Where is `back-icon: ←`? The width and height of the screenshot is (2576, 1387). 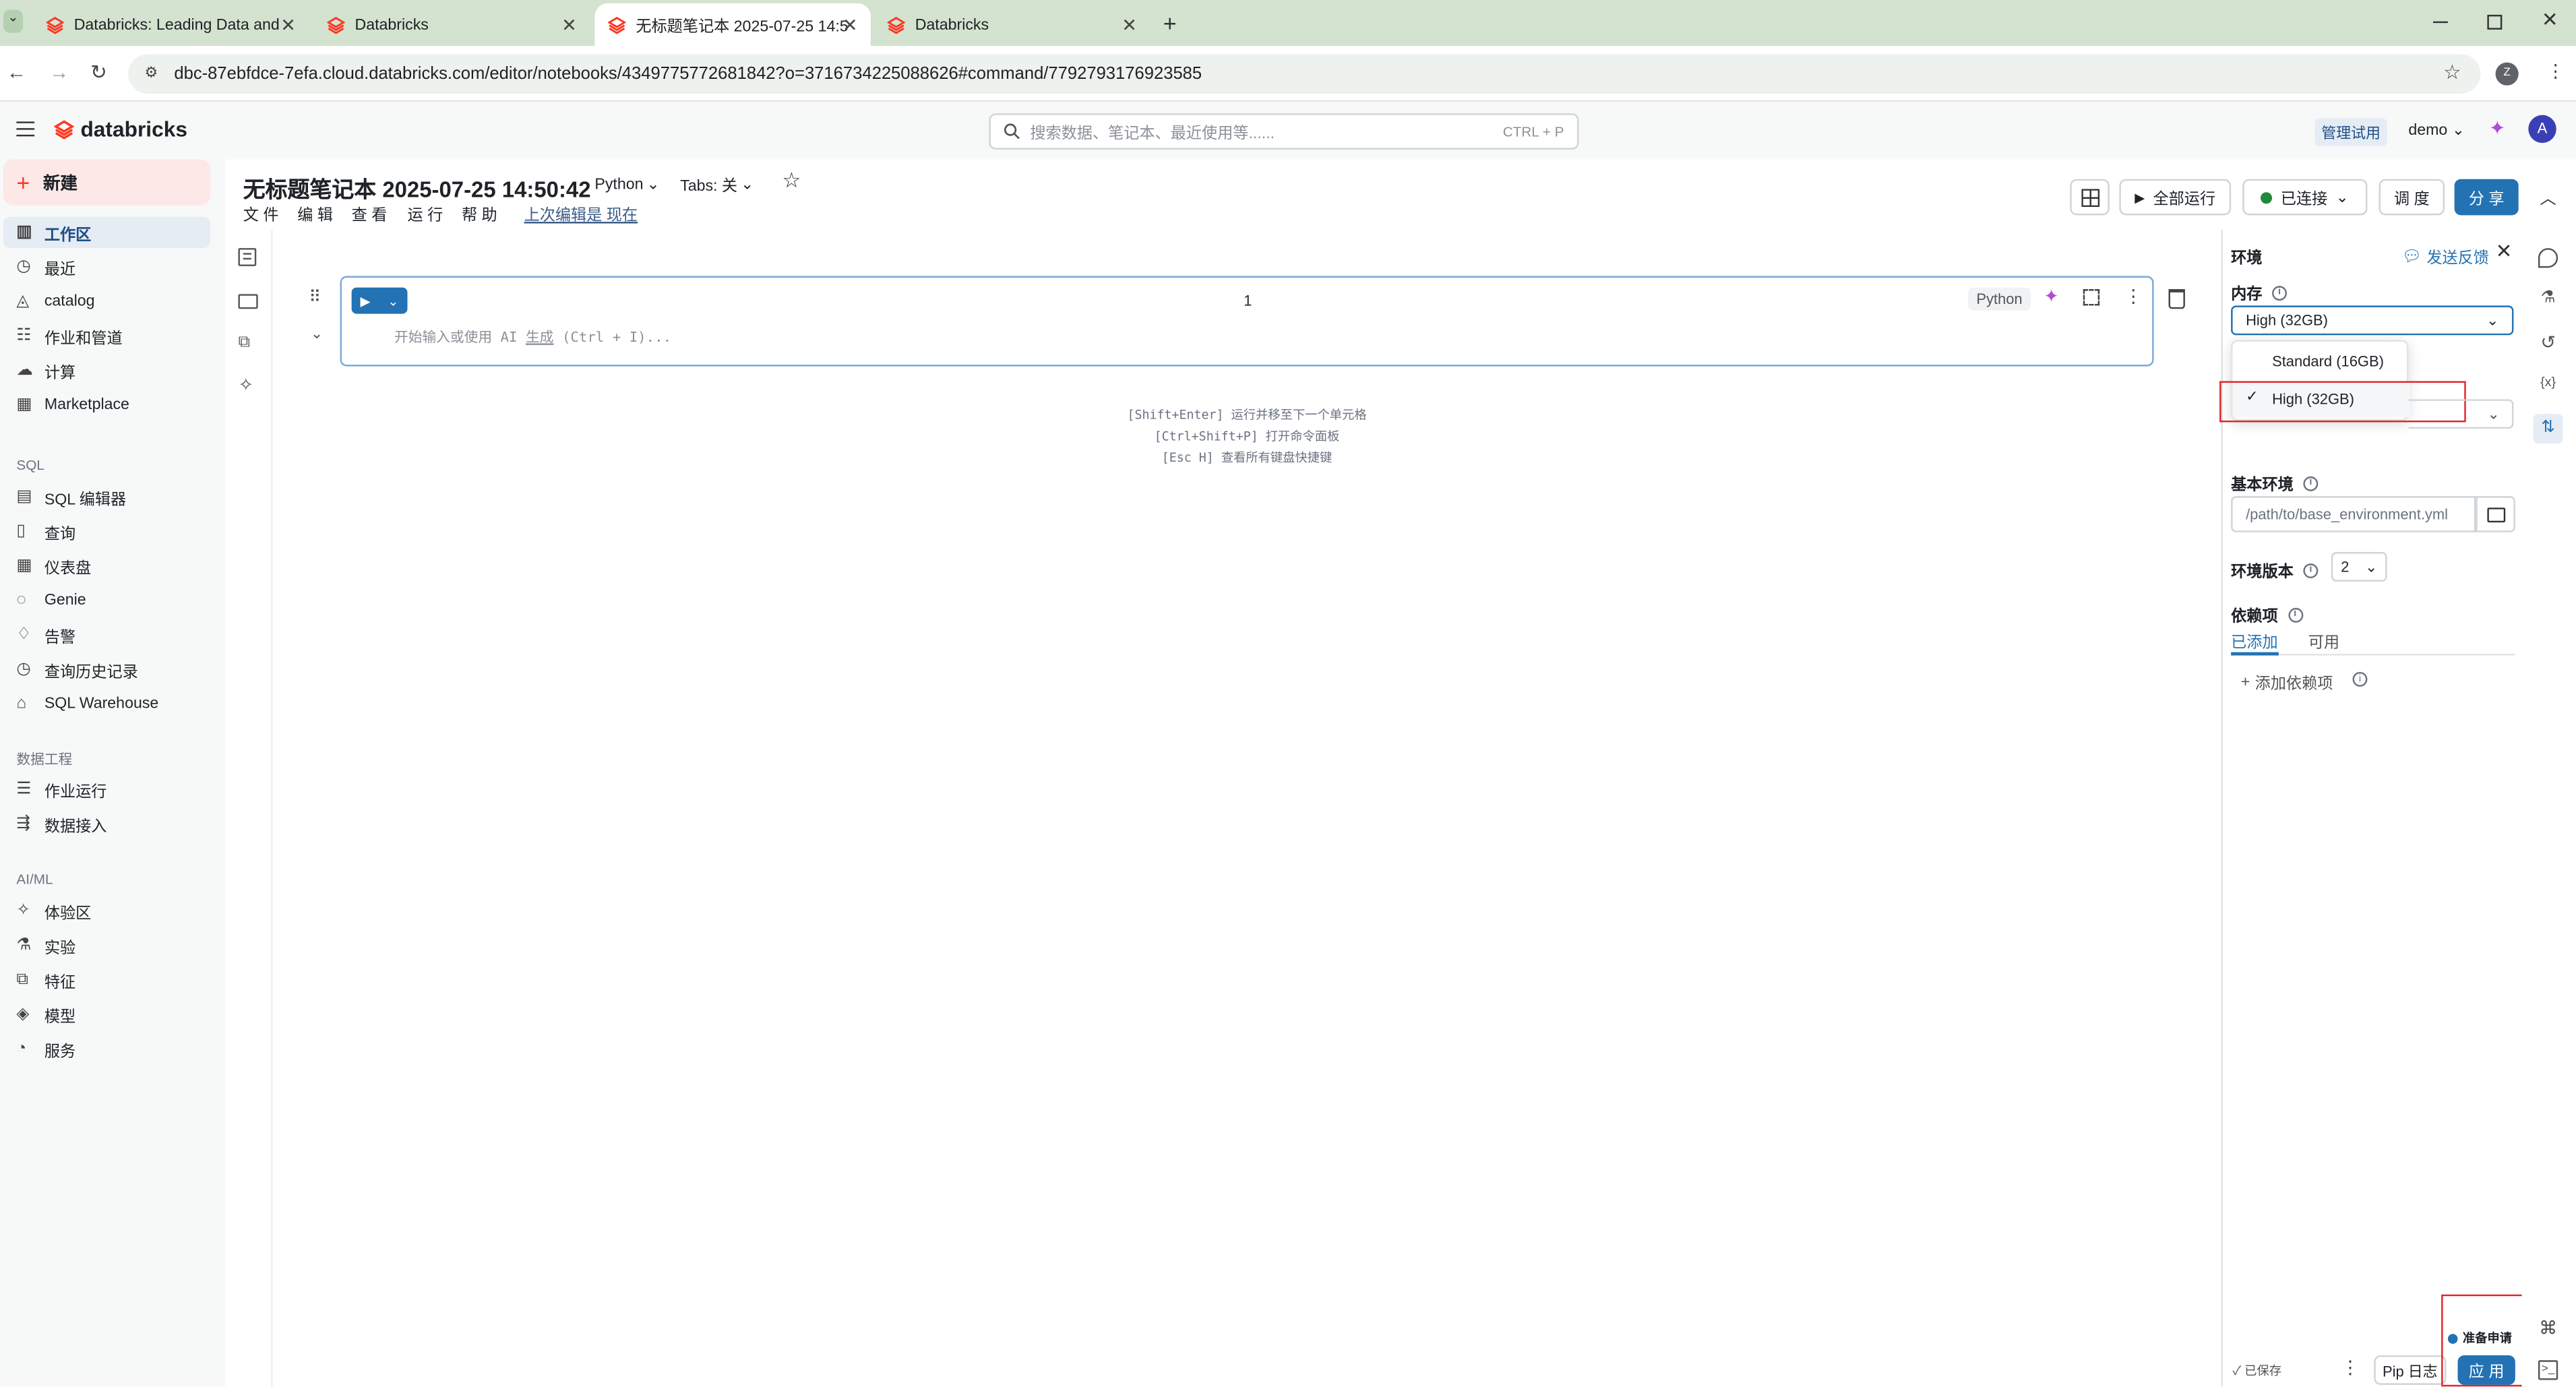 back-icon: ← is located at coordinates (17, 72).